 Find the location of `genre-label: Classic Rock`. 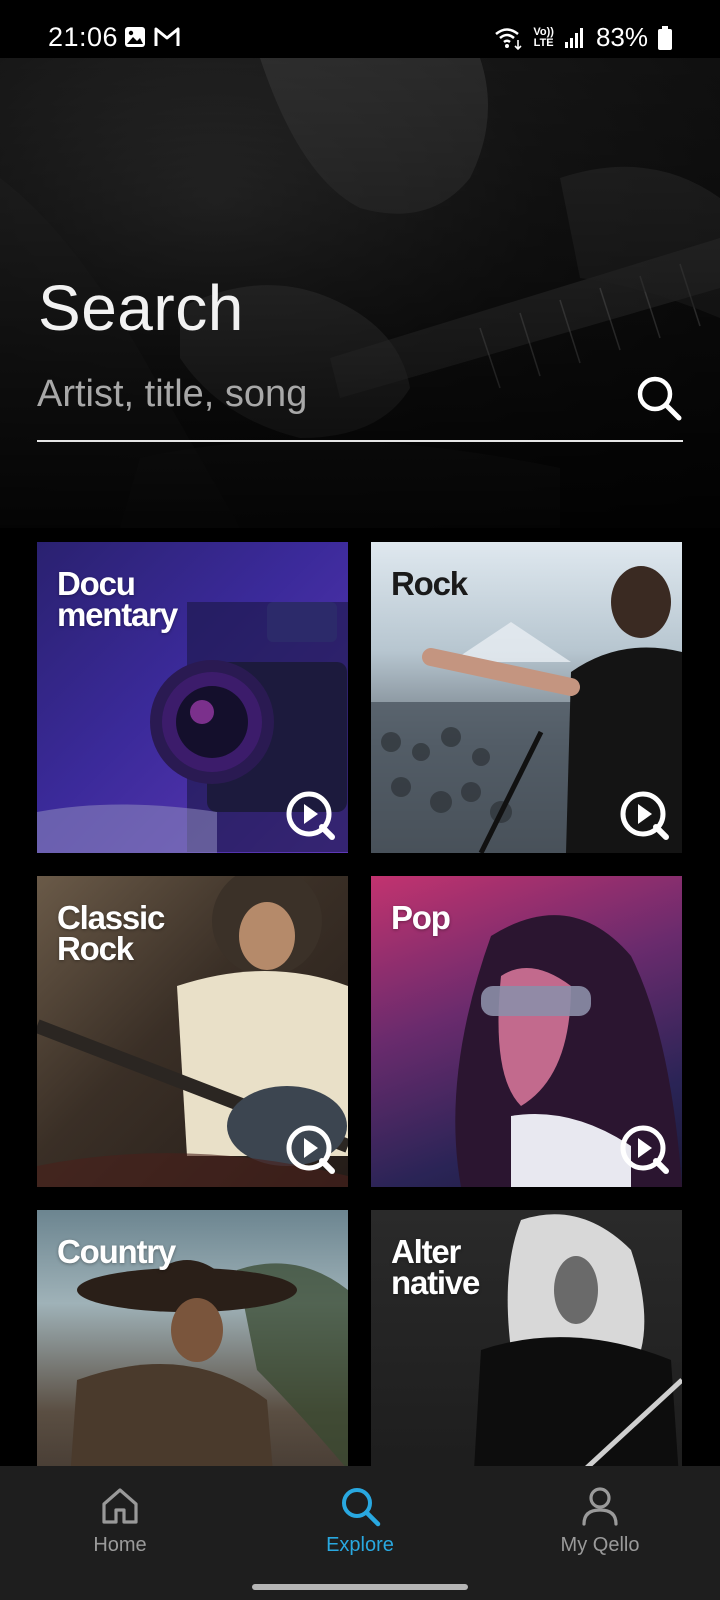

genre-label: Classic Rock is located at coordinates (111, 933).